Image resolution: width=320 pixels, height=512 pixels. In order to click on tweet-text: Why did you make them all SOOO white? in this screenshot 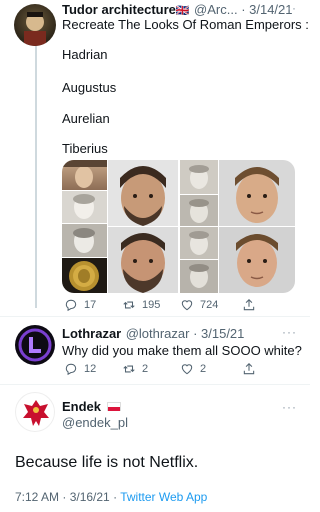, I will do `click(182, 350)`.